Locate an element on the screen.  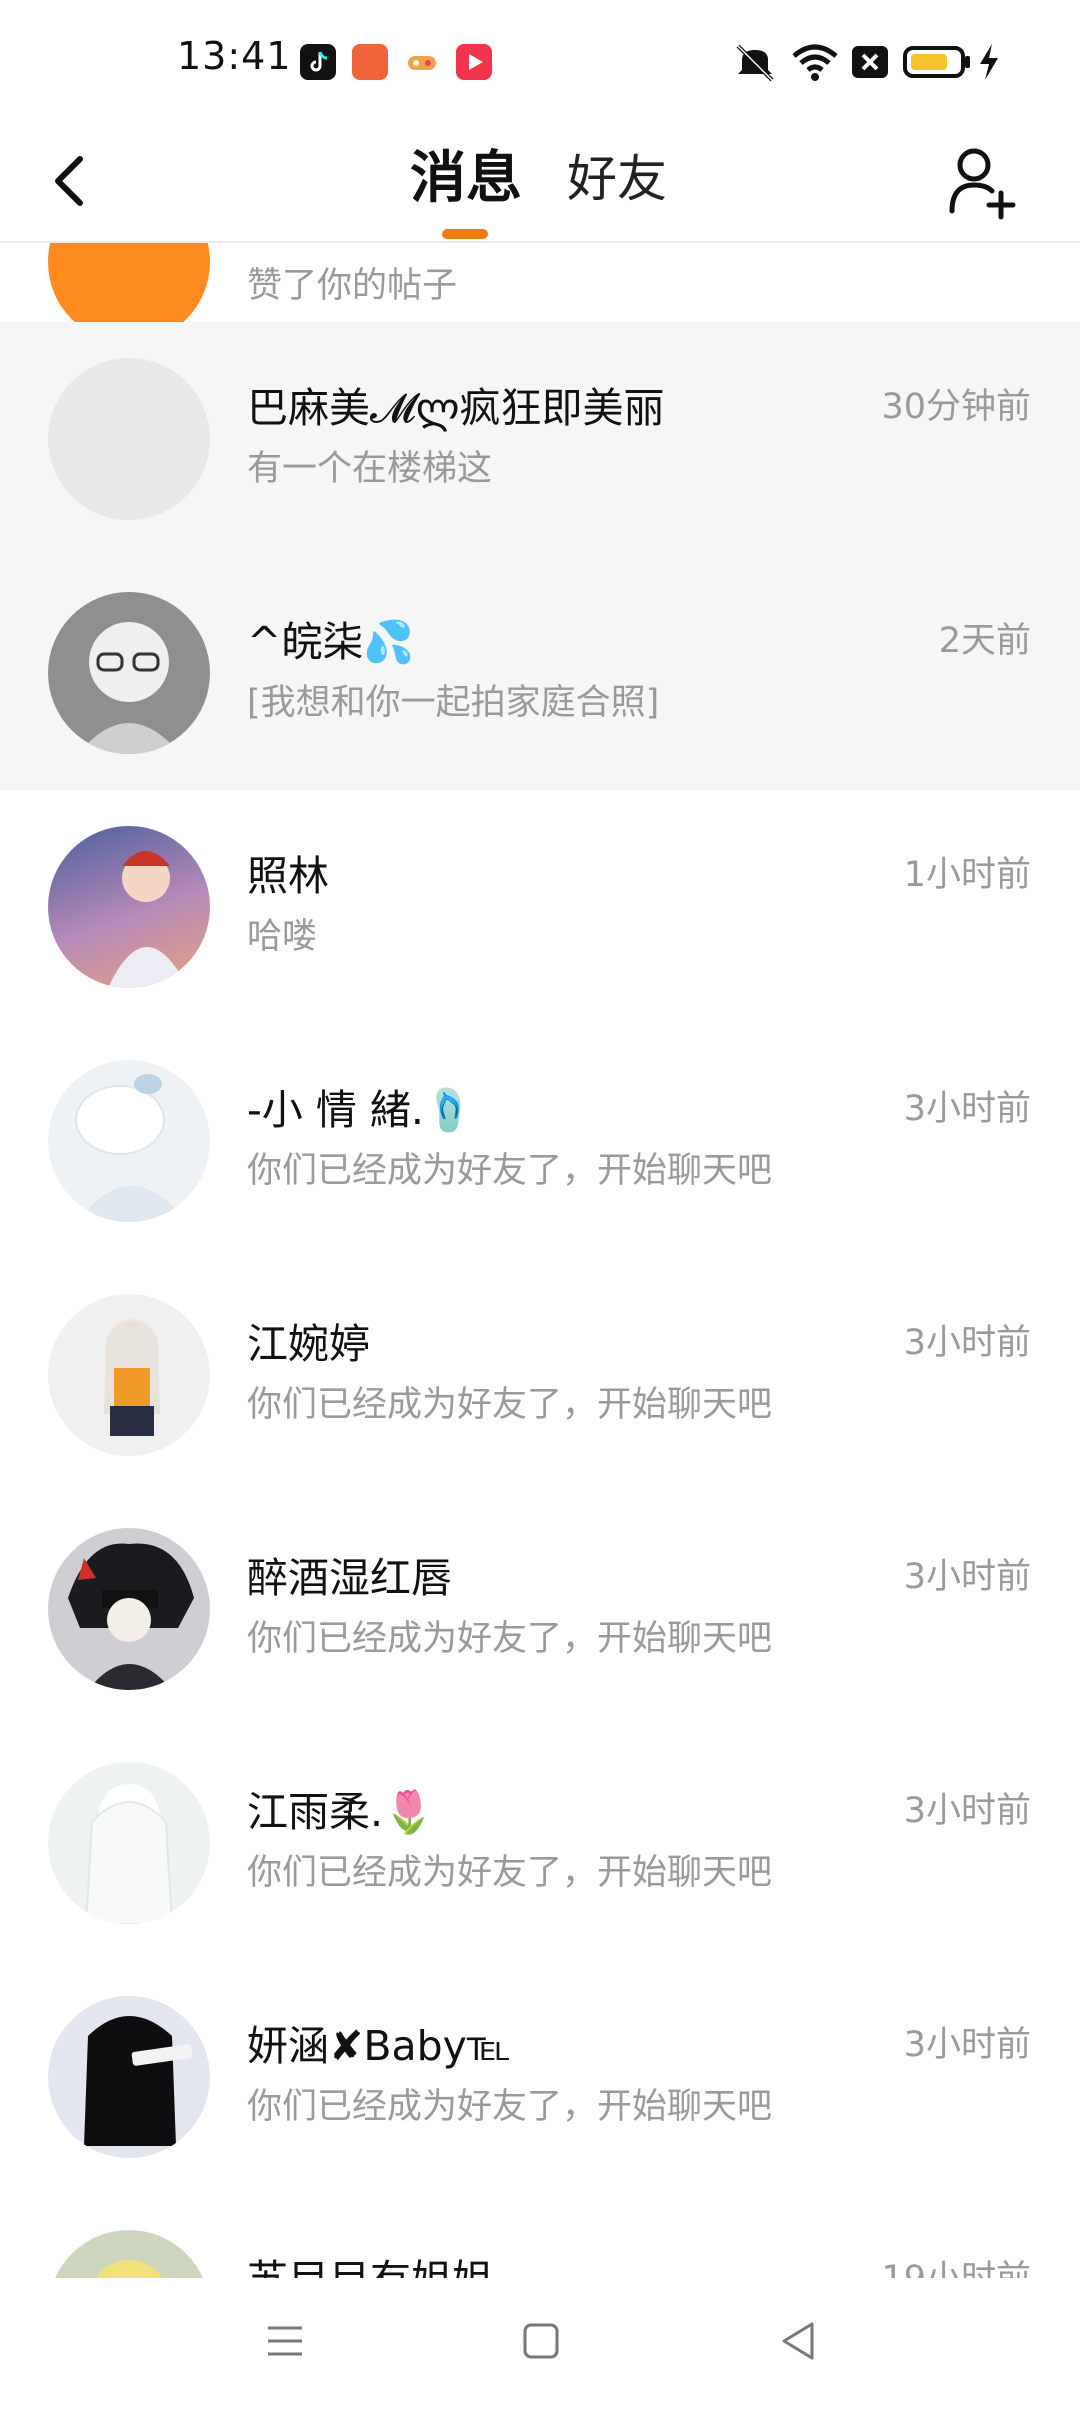
list-item: 照林 哈喽 1小时前 is located at coordinates (540, 907).